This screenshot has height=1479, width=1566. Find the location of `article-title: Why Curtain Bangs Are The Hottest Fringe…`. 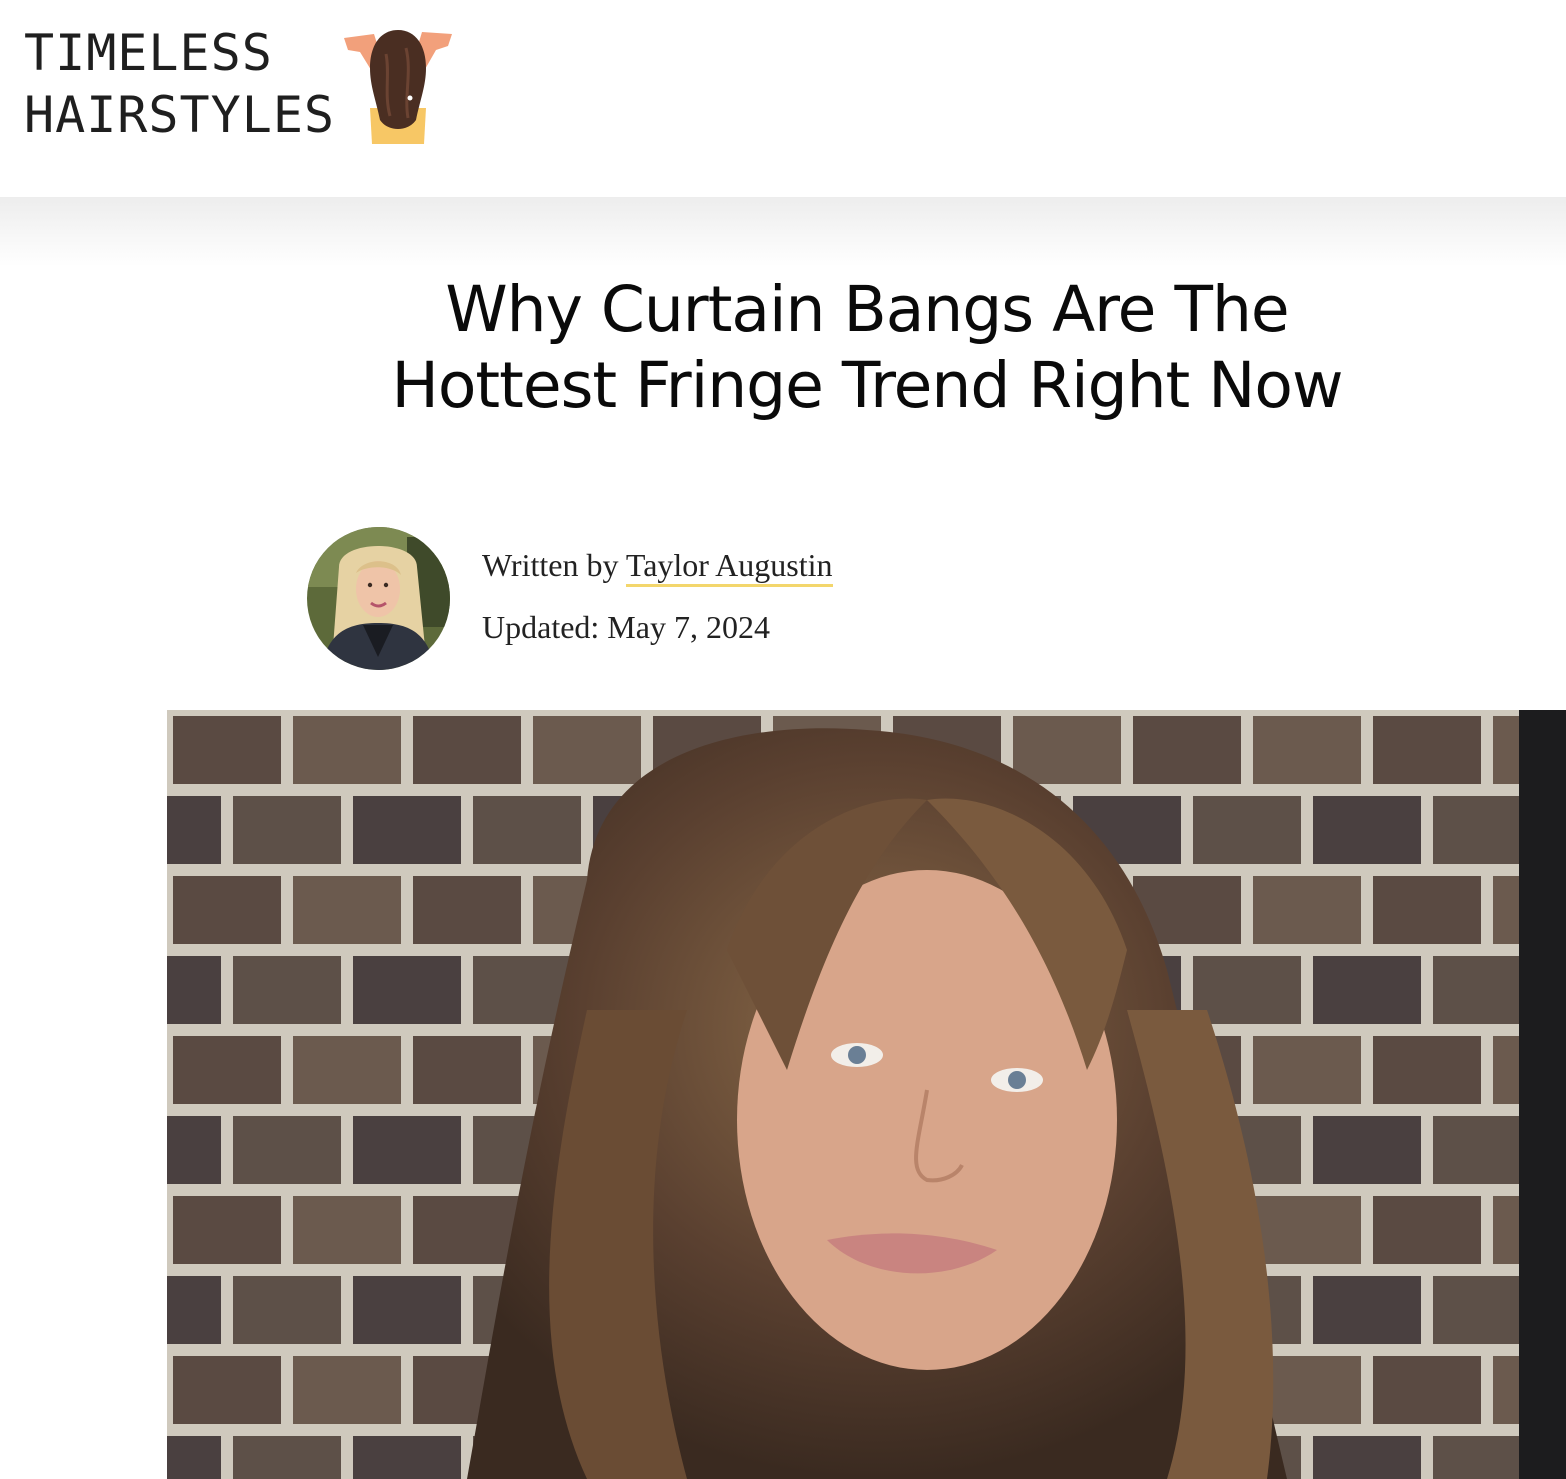

article-title: Why Curtain Bangs Are The Hottest Fringe… is located at coordinates (867, 348).